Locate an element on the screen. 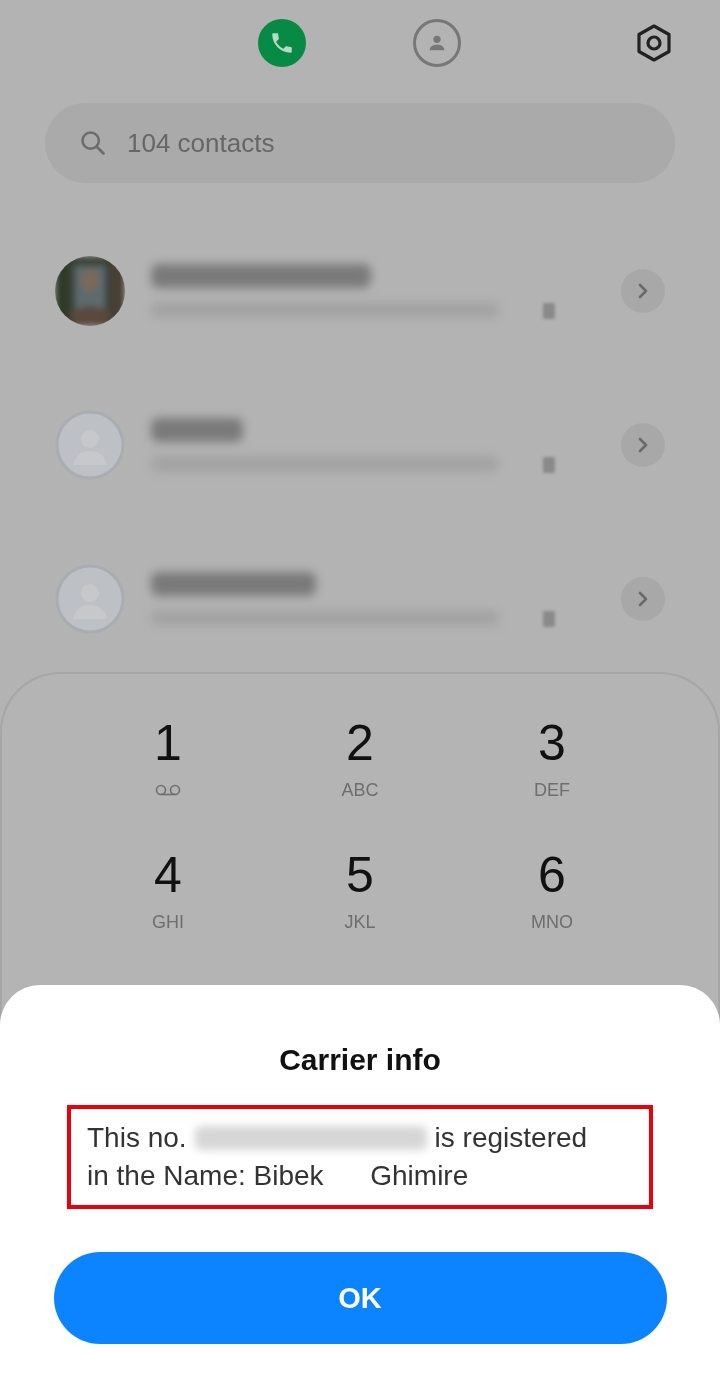 This screenshot has height=1400, width=720. message-text: in the Name: Bibek Ghimire is located at coordinates (278, 1176).